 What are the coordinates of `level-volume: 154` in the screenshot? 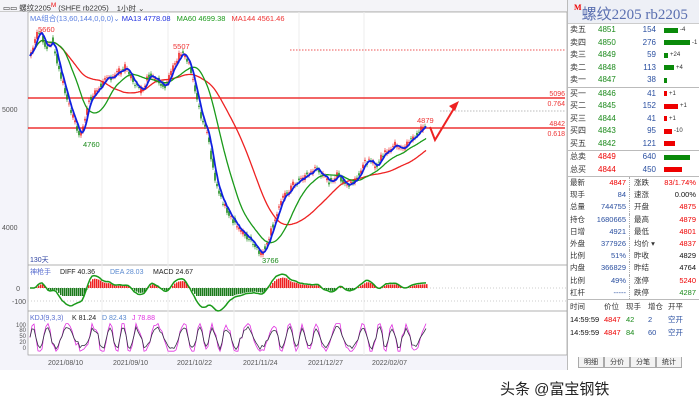 It's located at (649, 29).